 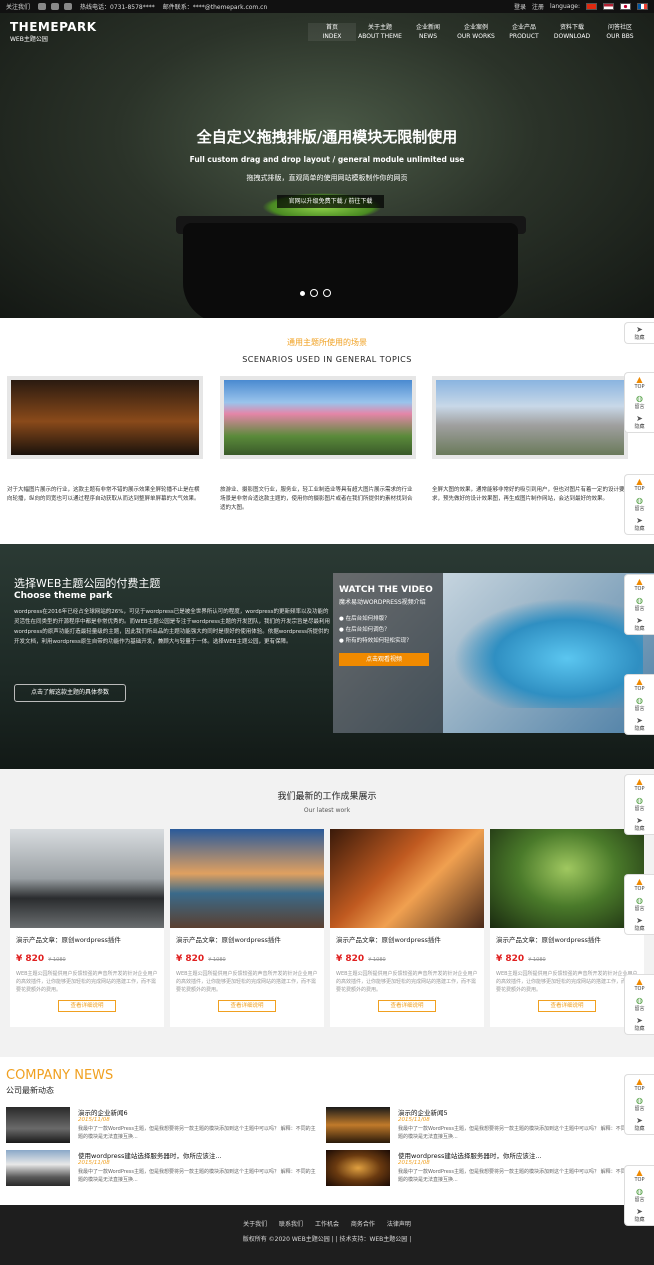 I want to click on flag-us-icon, so click(x=608, y=6).